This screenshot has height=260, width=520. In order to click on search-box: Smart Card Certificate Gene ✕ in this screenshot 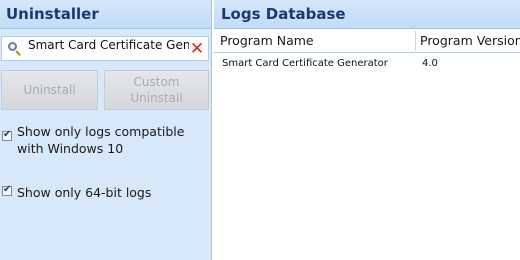, I will do `click(105, 48)`.